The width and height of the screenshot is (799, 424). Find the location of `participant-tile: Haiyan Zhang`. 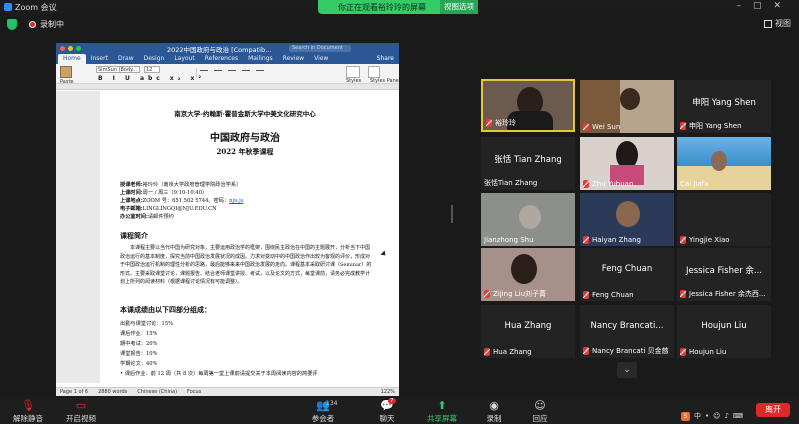

participant-tile: Haiyan Zhang is located at coordinates (627, 219).